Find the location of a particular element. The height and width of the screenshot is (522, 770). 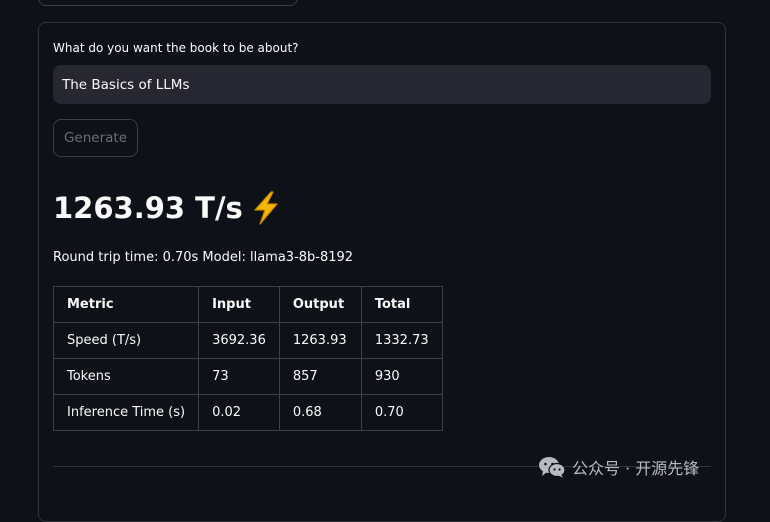

prompt-label: What do you want the book to be about? is located at coordinates (176, 48).